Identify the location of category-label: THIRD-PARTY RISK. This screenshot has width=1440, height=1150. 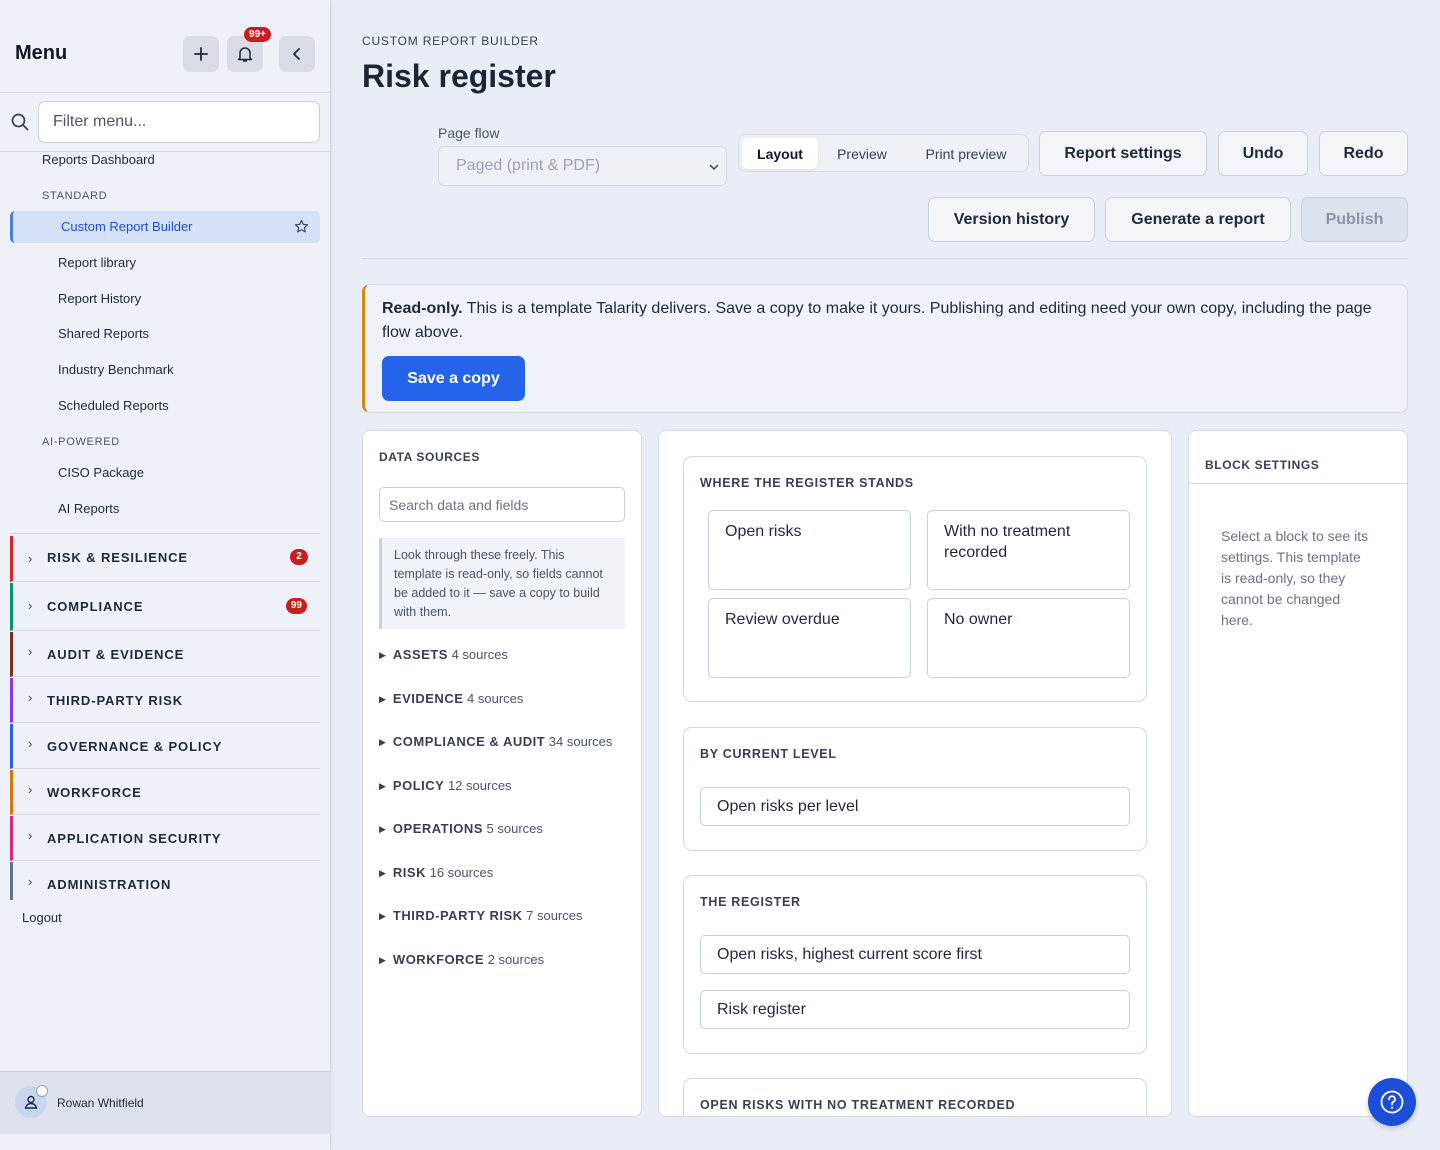
(115, 700).